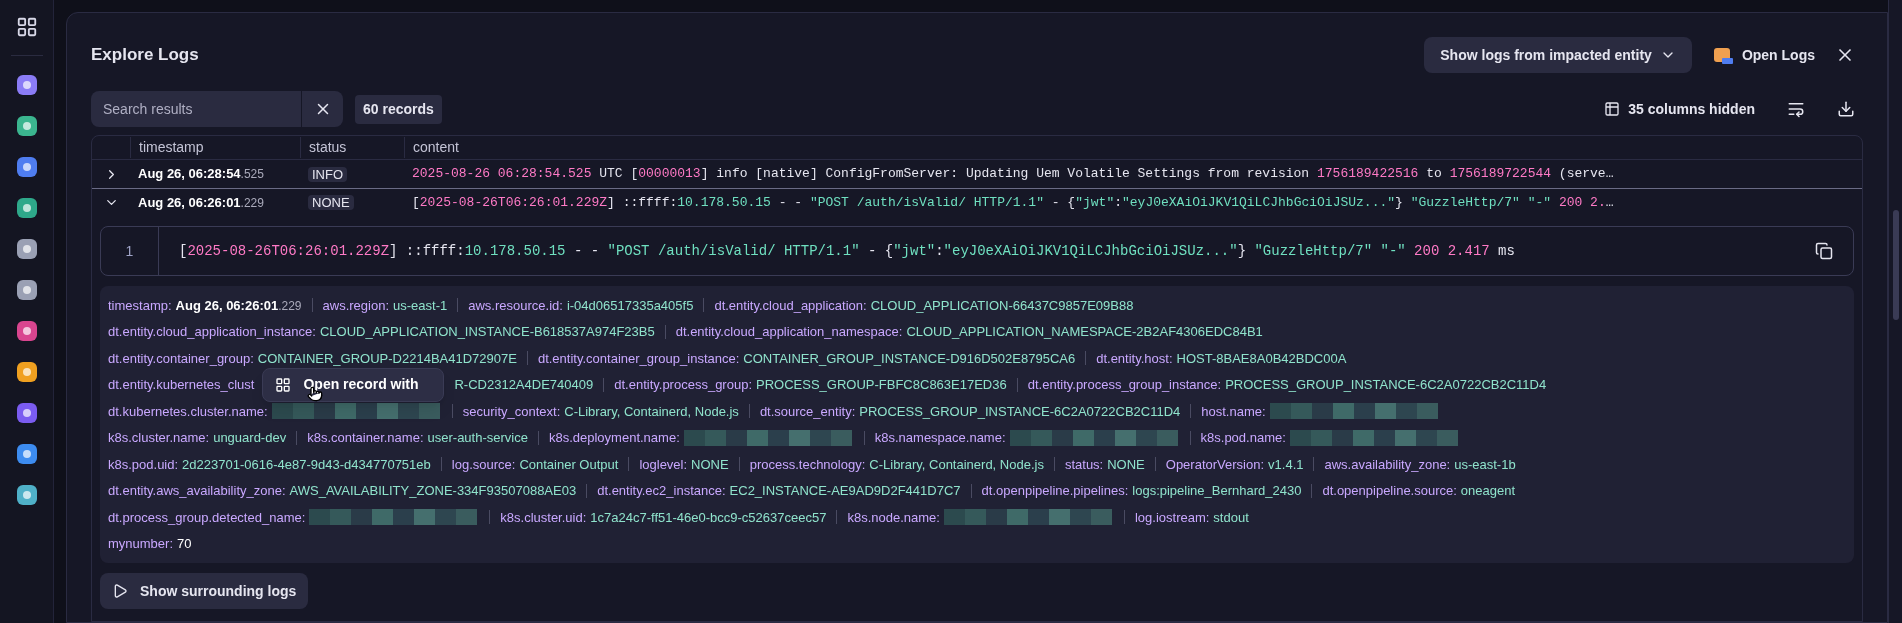 This screenshot has height=623, width=1902. Describe the element at coordinates (353, 384) in the screenshot. I see `open-record-button: Open record with` at that location.